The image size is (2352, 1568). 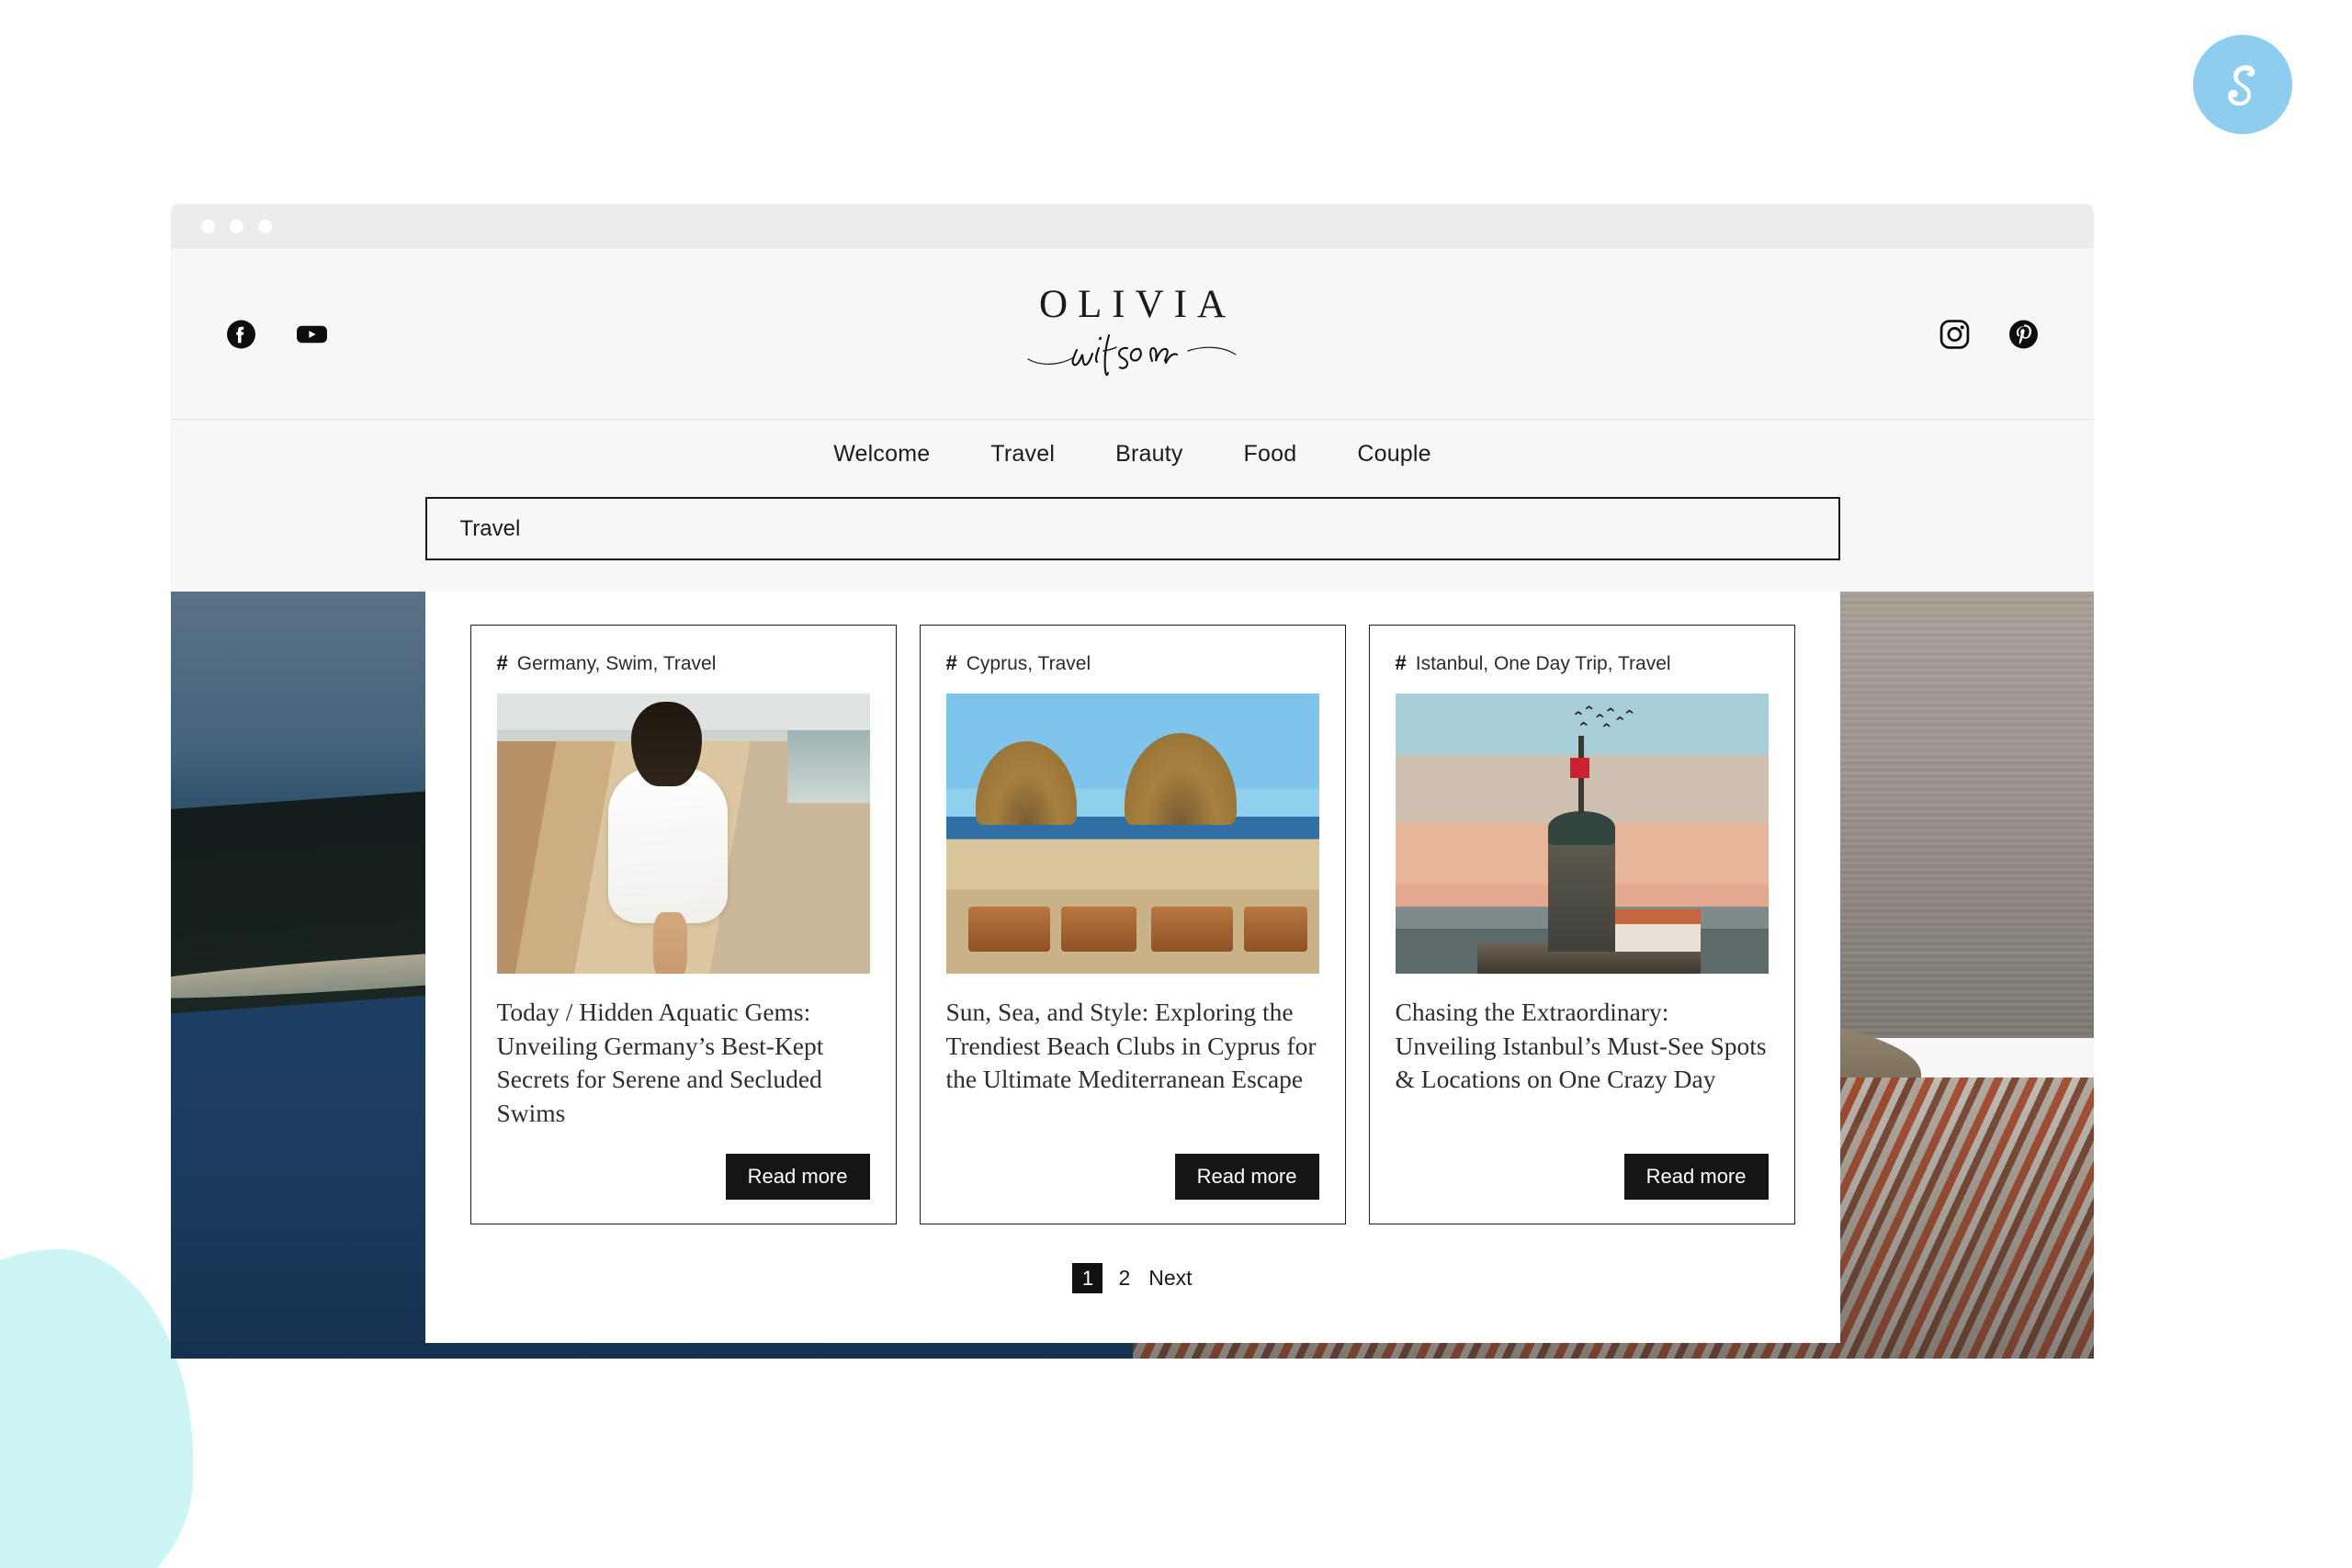 What do you see at coordinates (617, 663) in the screenshot?
I see `card-tags-label: Germany, Swim, Travel` at bounding box center [617, 663].